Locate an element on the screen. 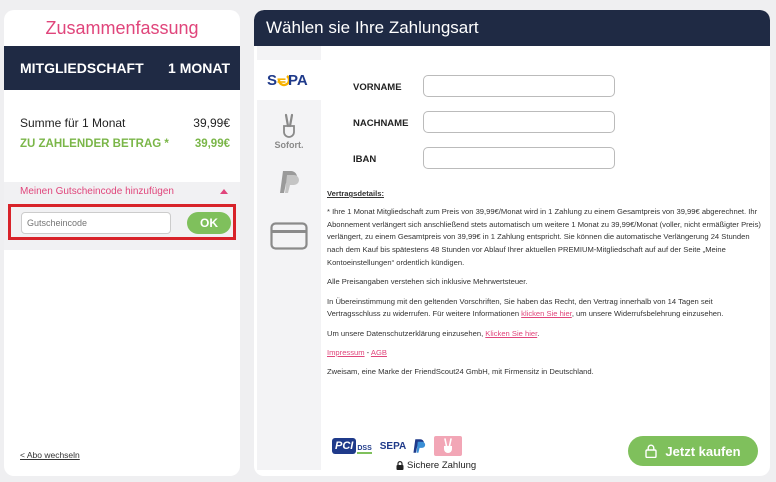  agb-link: AGB is located at coordinates (379, 352).